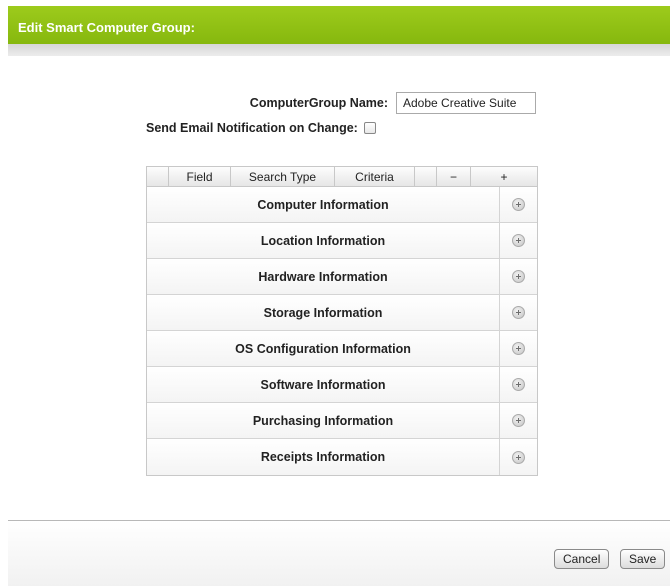 This screenshot has width=670, height=586. I want to click on table-row: Location Information, so click(342, 241).